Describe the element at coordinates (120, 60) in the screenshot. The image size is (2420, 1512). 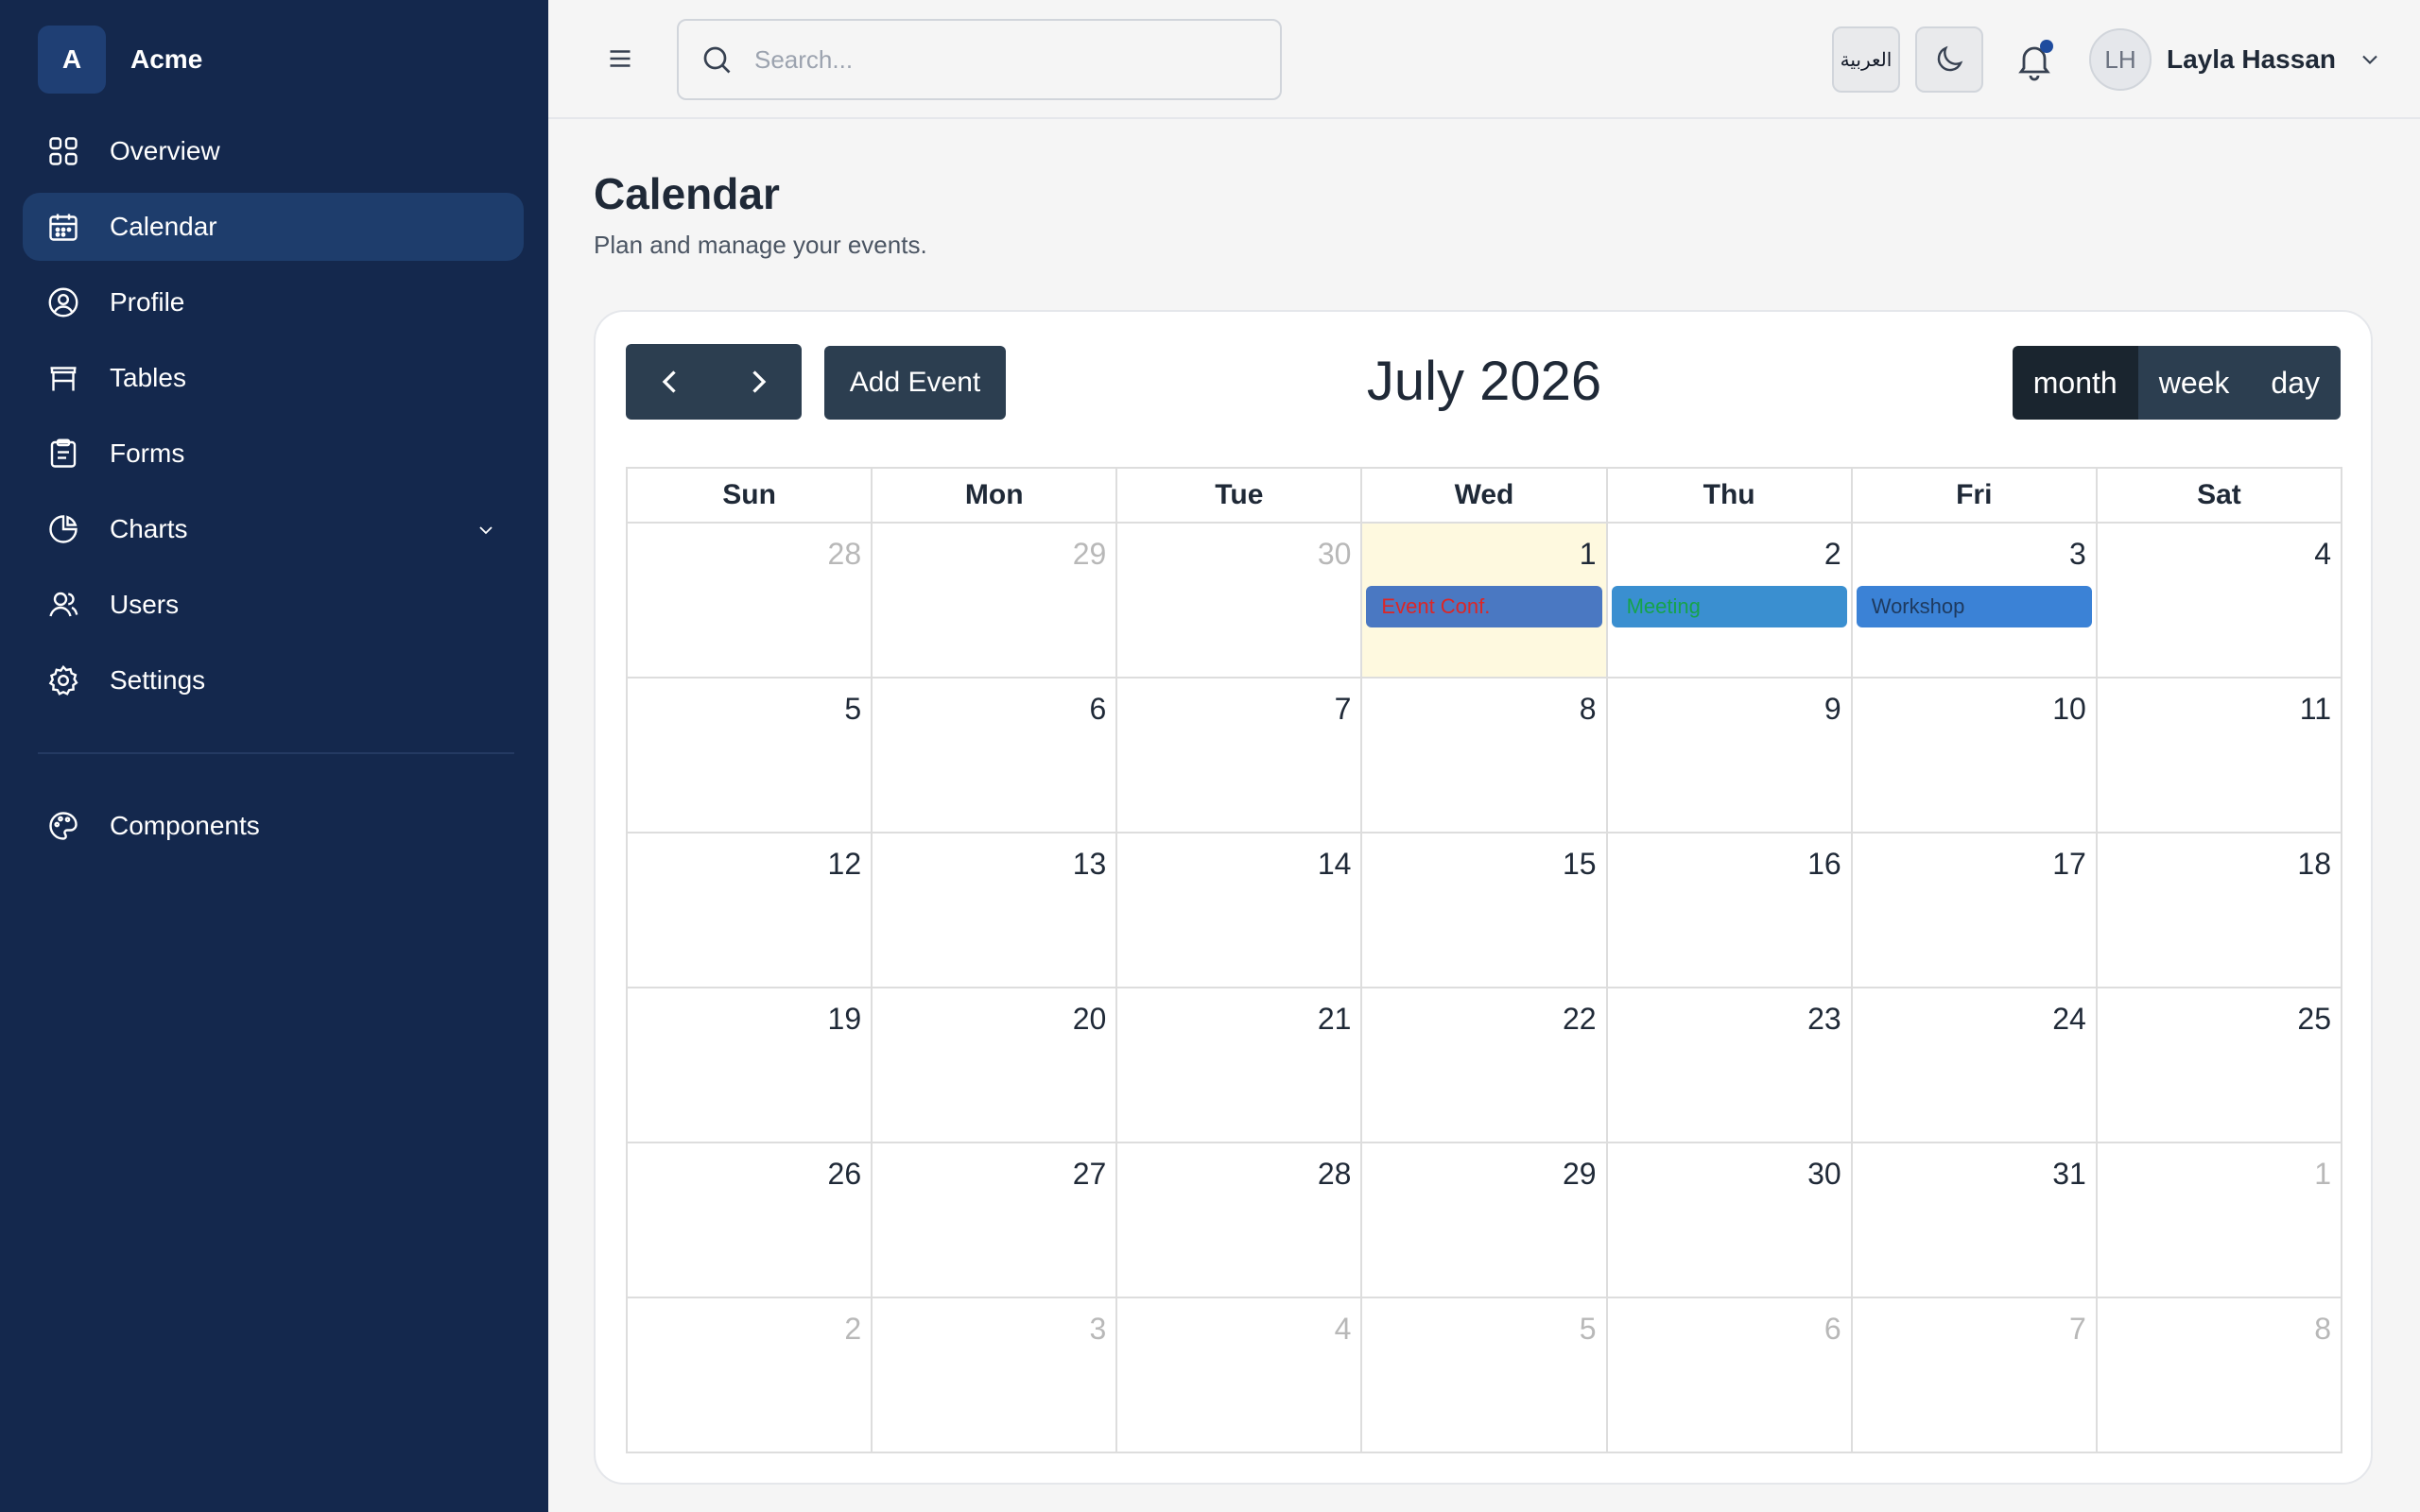
I see `brand: A Acme` at that location.